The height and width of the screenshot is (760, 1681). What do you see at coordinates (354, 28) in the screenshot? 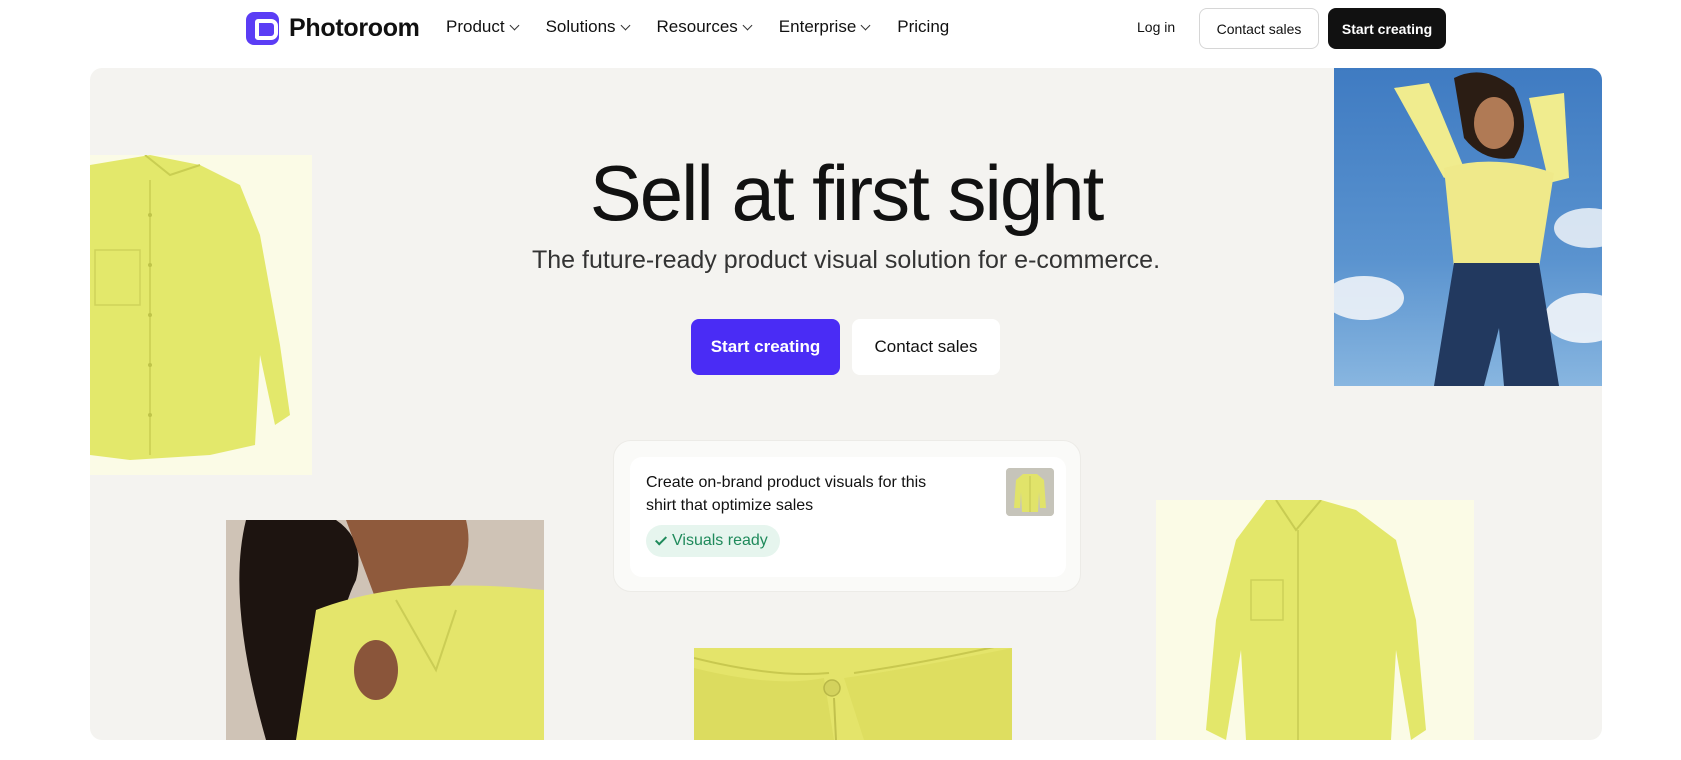
I see `logo-text: Photoroom` at bounding box center [354, 28].